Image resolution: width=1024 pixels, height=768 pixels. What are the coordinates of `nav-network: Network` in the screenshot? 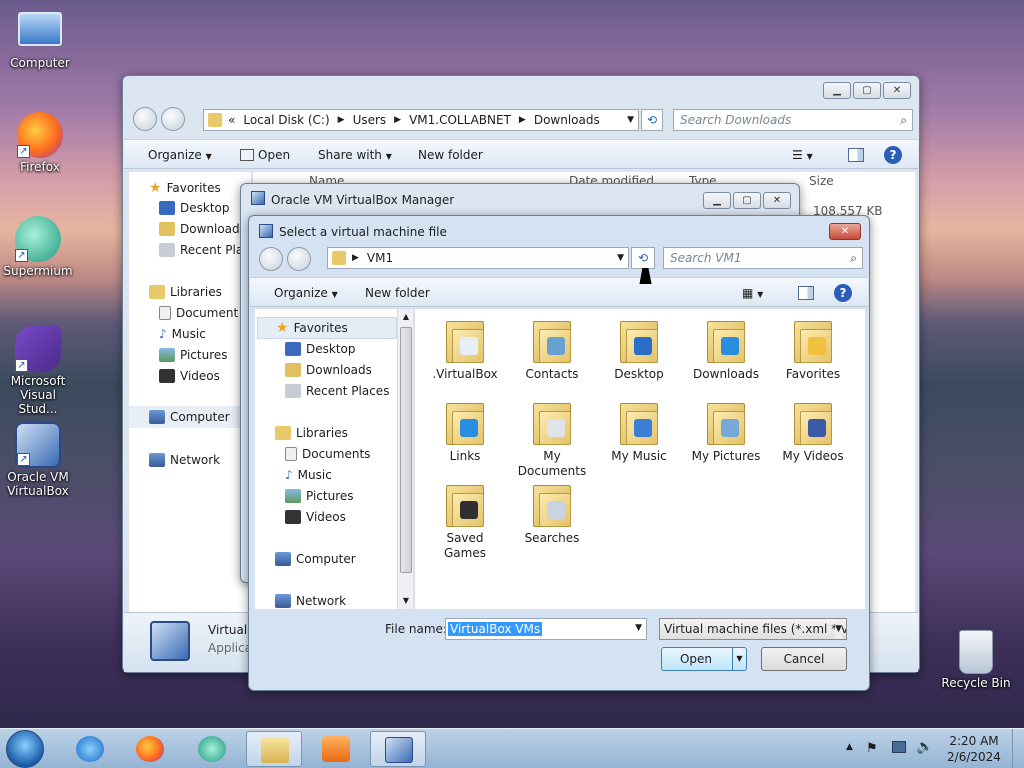 It's located at (184, 460).